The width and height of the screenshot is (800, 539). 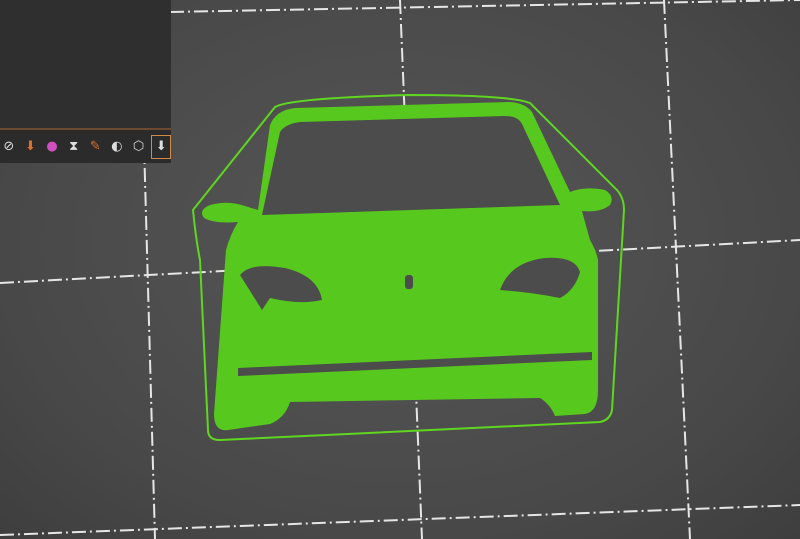 I want to click on cube-view-icon: ⬡, so click(x=139, y=147).